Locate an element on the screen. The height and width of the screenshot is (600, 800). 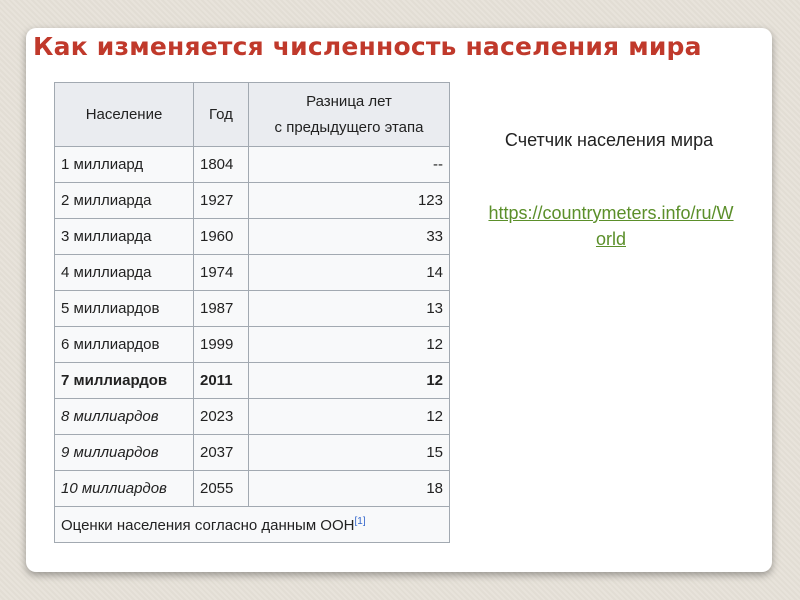
table-row: 9 миллиардов 2037 15 is located at coordinates (252, 452).